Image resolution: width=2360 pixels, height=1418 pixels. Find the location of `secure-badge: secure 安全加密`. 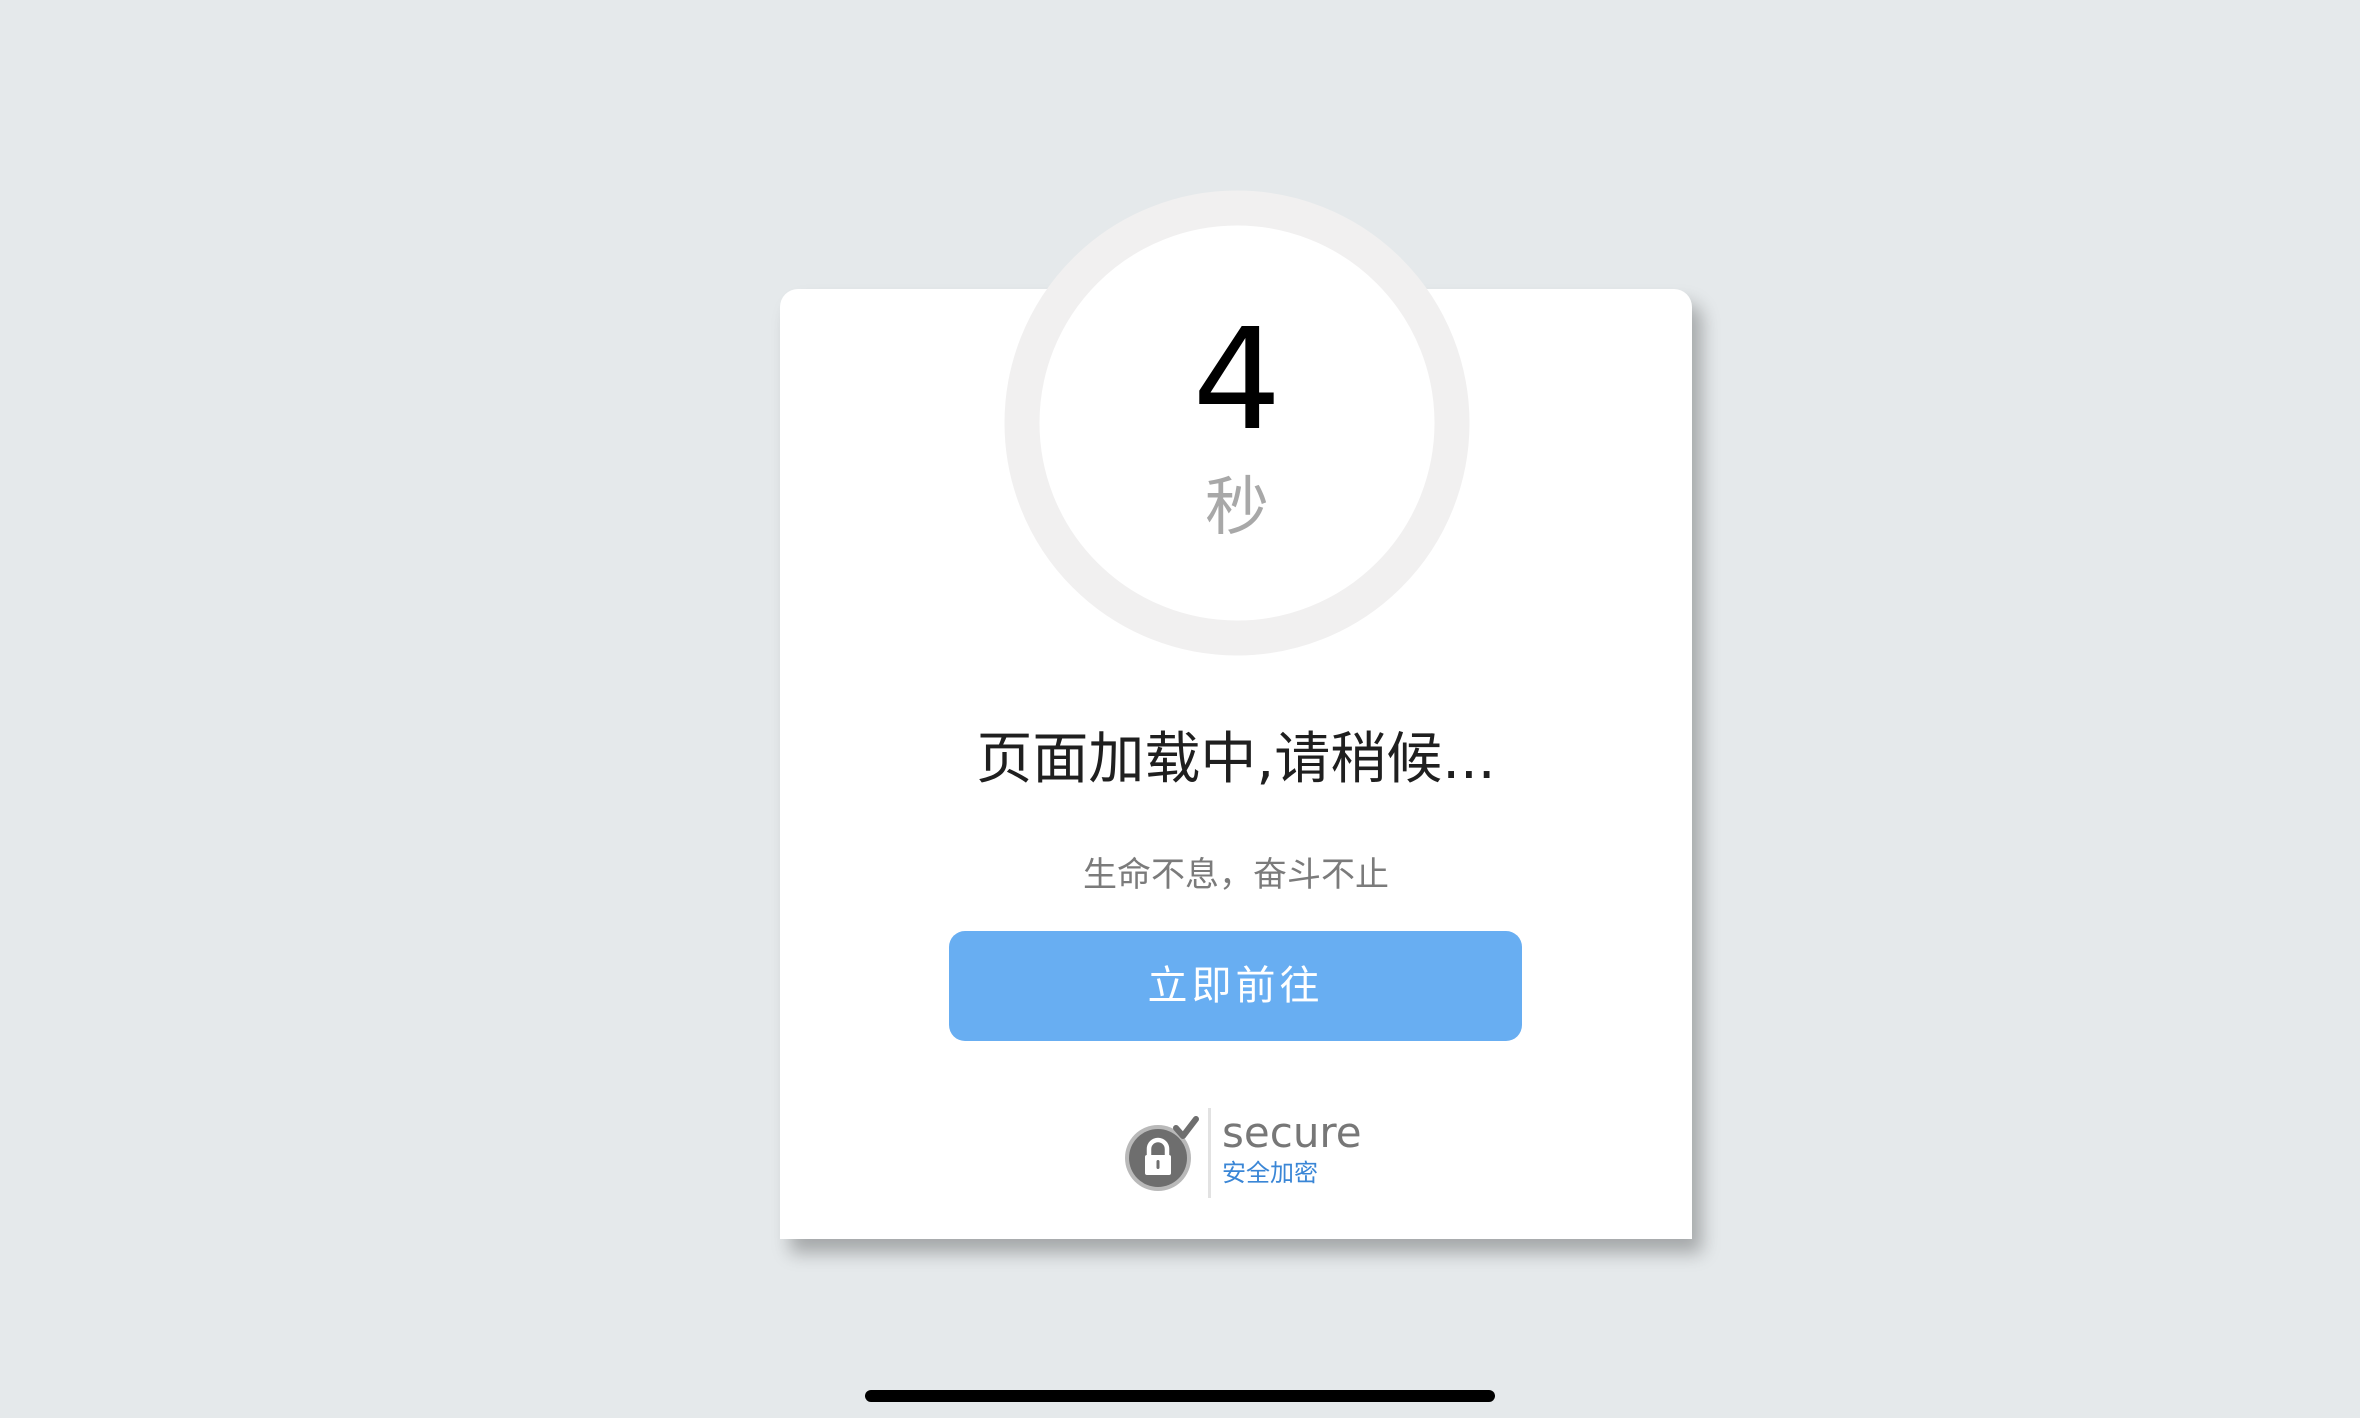

secure-badge: secure 安全加密 is located at coordinates (1242, 1154).